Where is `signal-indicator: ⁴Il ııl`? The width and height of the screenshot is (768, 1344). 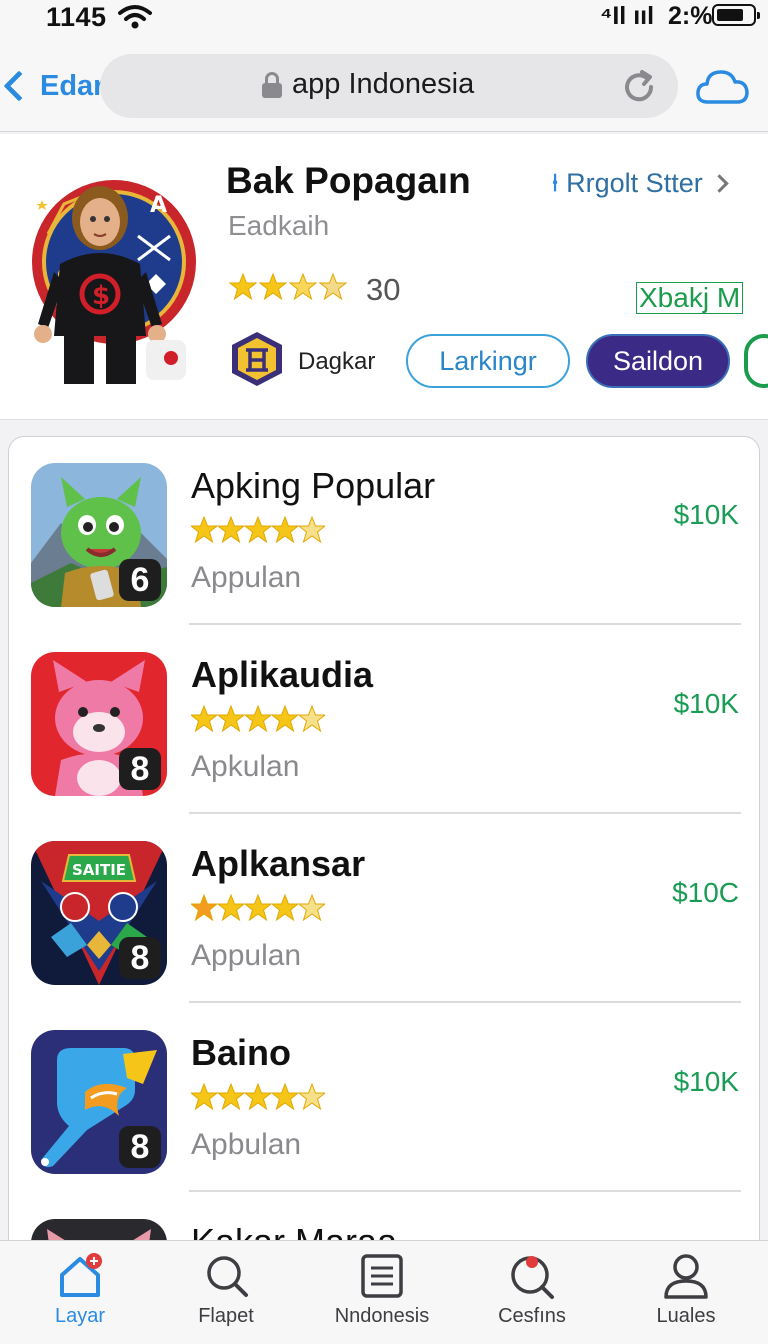
signal-indicator: ⁴Il ııl is located at coordinates (627, 16).